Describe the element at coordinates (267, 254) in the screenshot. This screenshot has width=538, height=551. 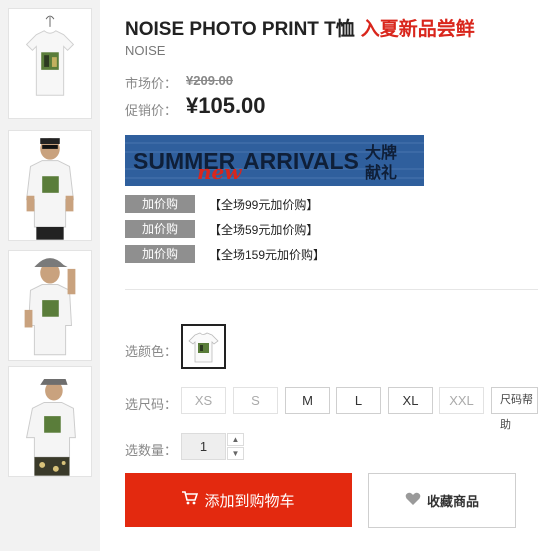
I see `addon-text: 【全场159元加价购】` at that location.